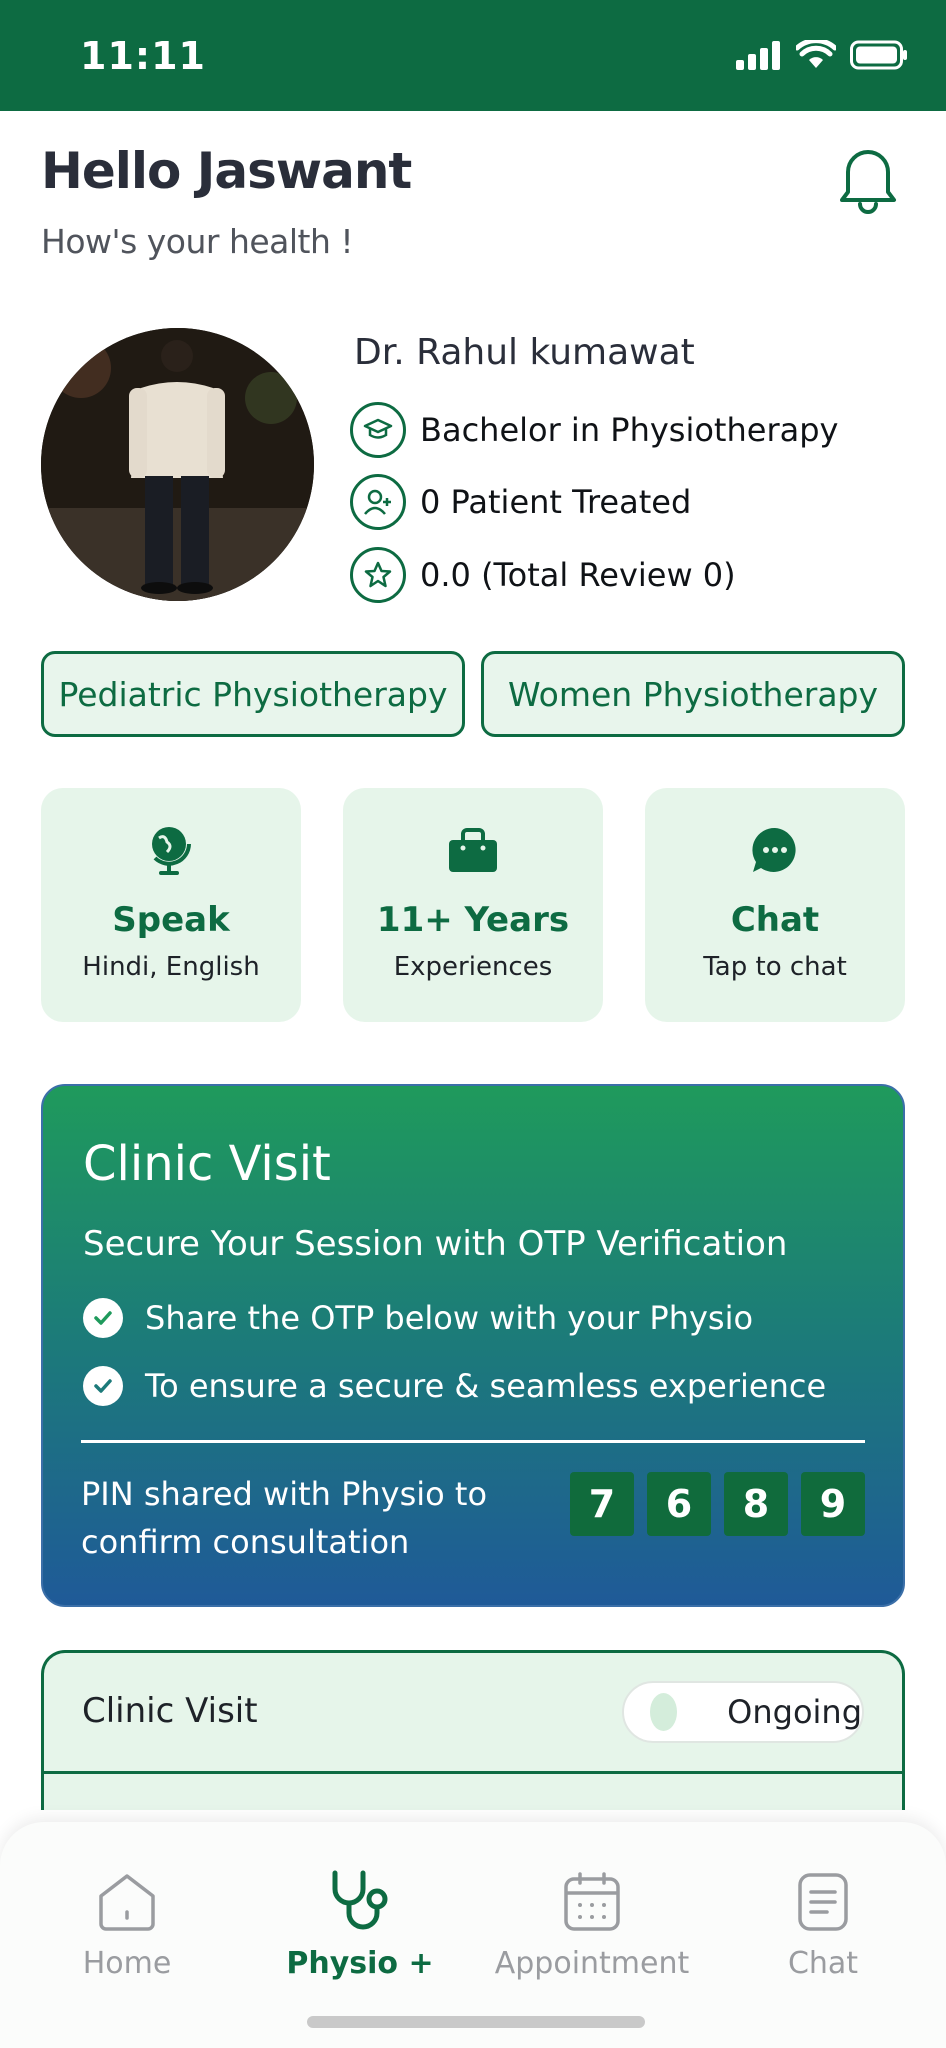  What do you see at coordinates (578, 575) in the screenshot?
I see `reviews-text: 0.0 (Total Review 0)` at bounding box center [578, 575].